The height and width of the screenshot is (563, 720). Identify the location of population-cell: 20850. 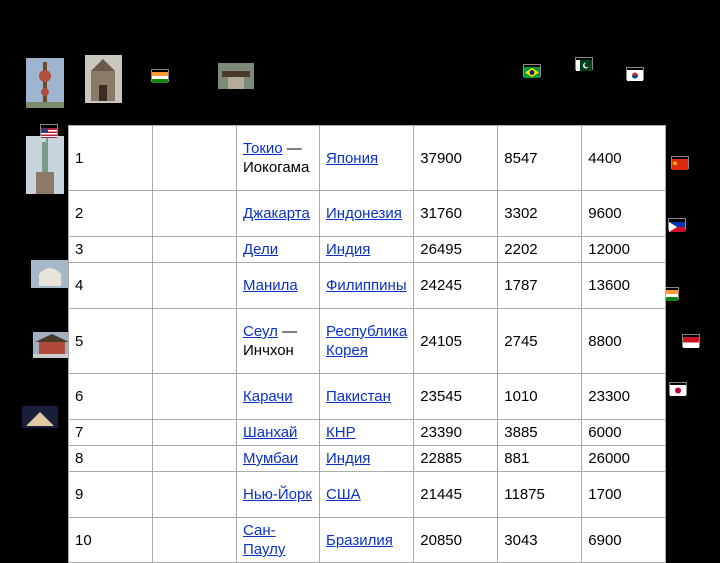
(456, 540).